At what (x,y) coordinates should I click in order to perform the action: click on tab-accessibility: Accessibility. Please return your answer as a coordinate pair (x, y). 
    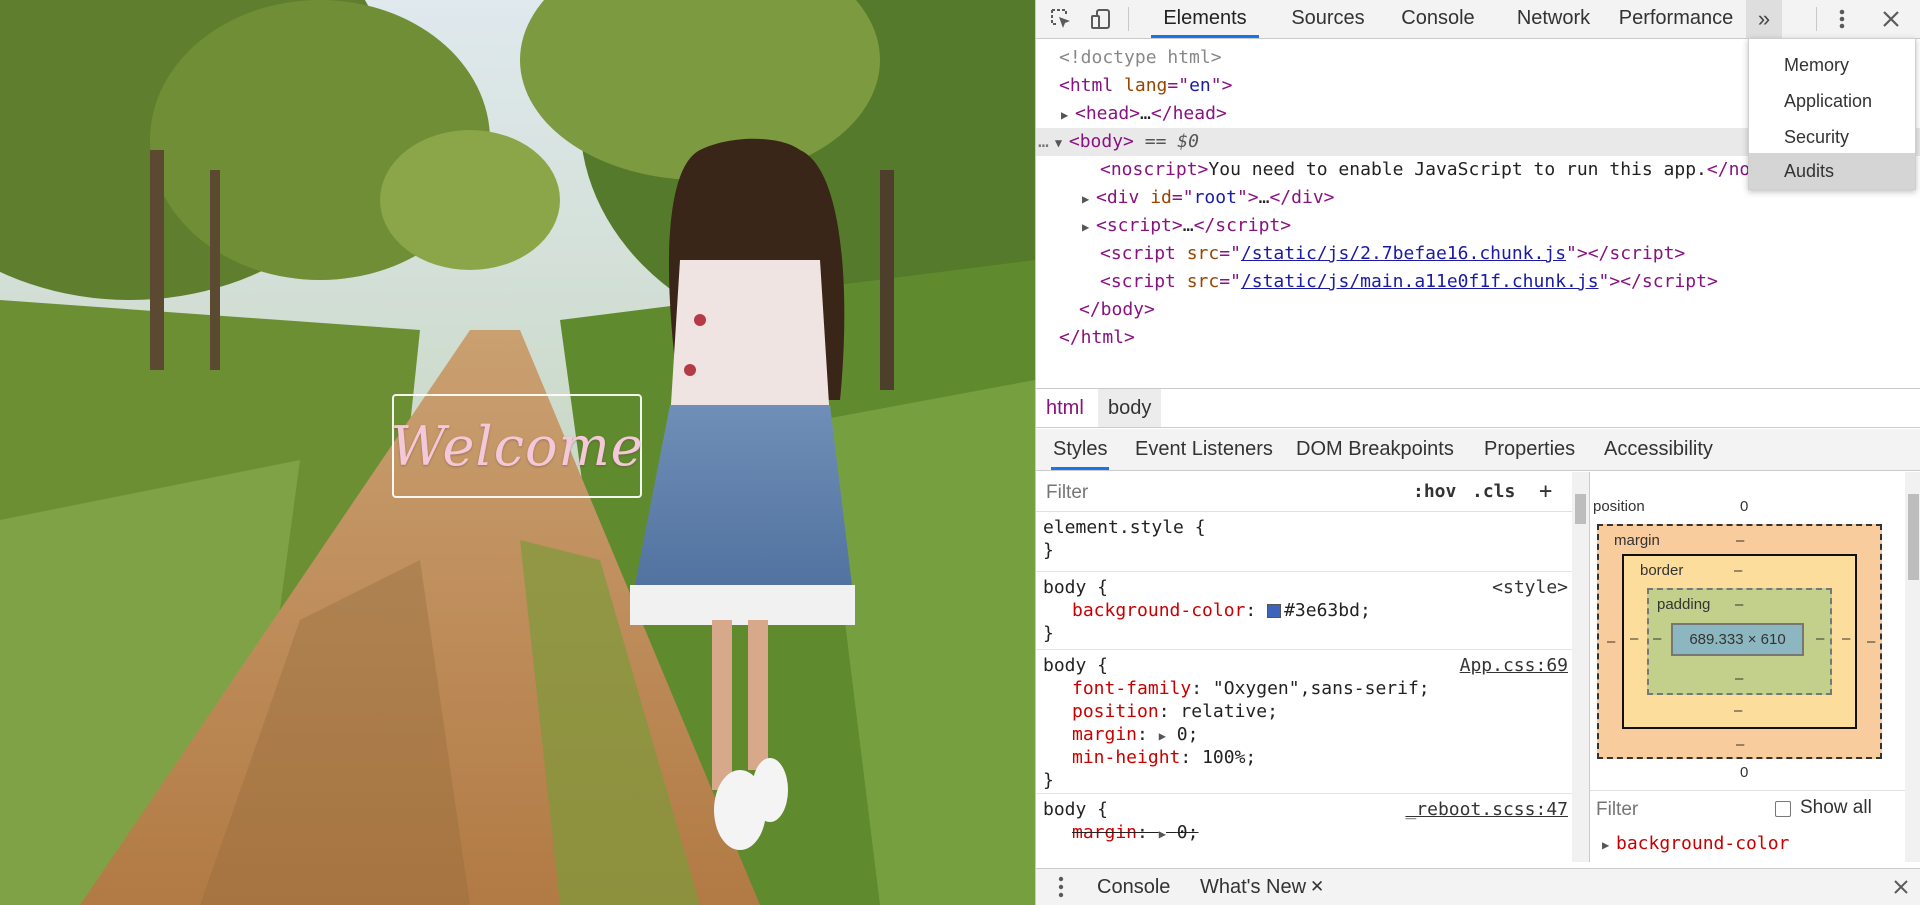
    Looking at the image, I should click on (1658, 449).